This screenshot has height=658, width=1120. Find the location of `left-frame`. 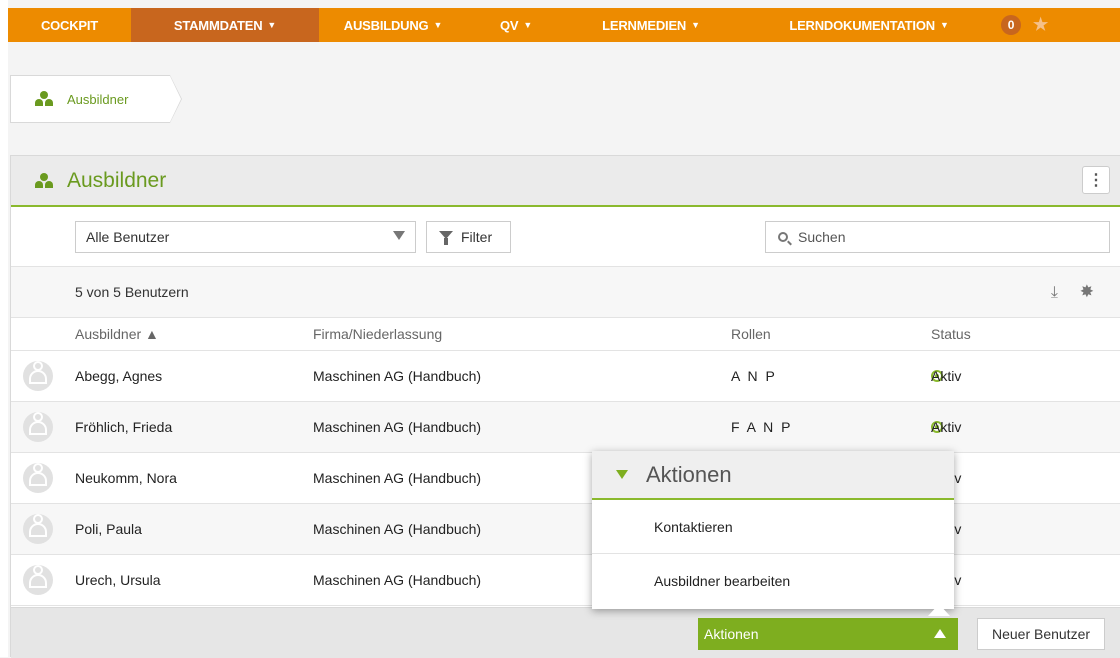

left-frame is located at coordinates (4, 328).